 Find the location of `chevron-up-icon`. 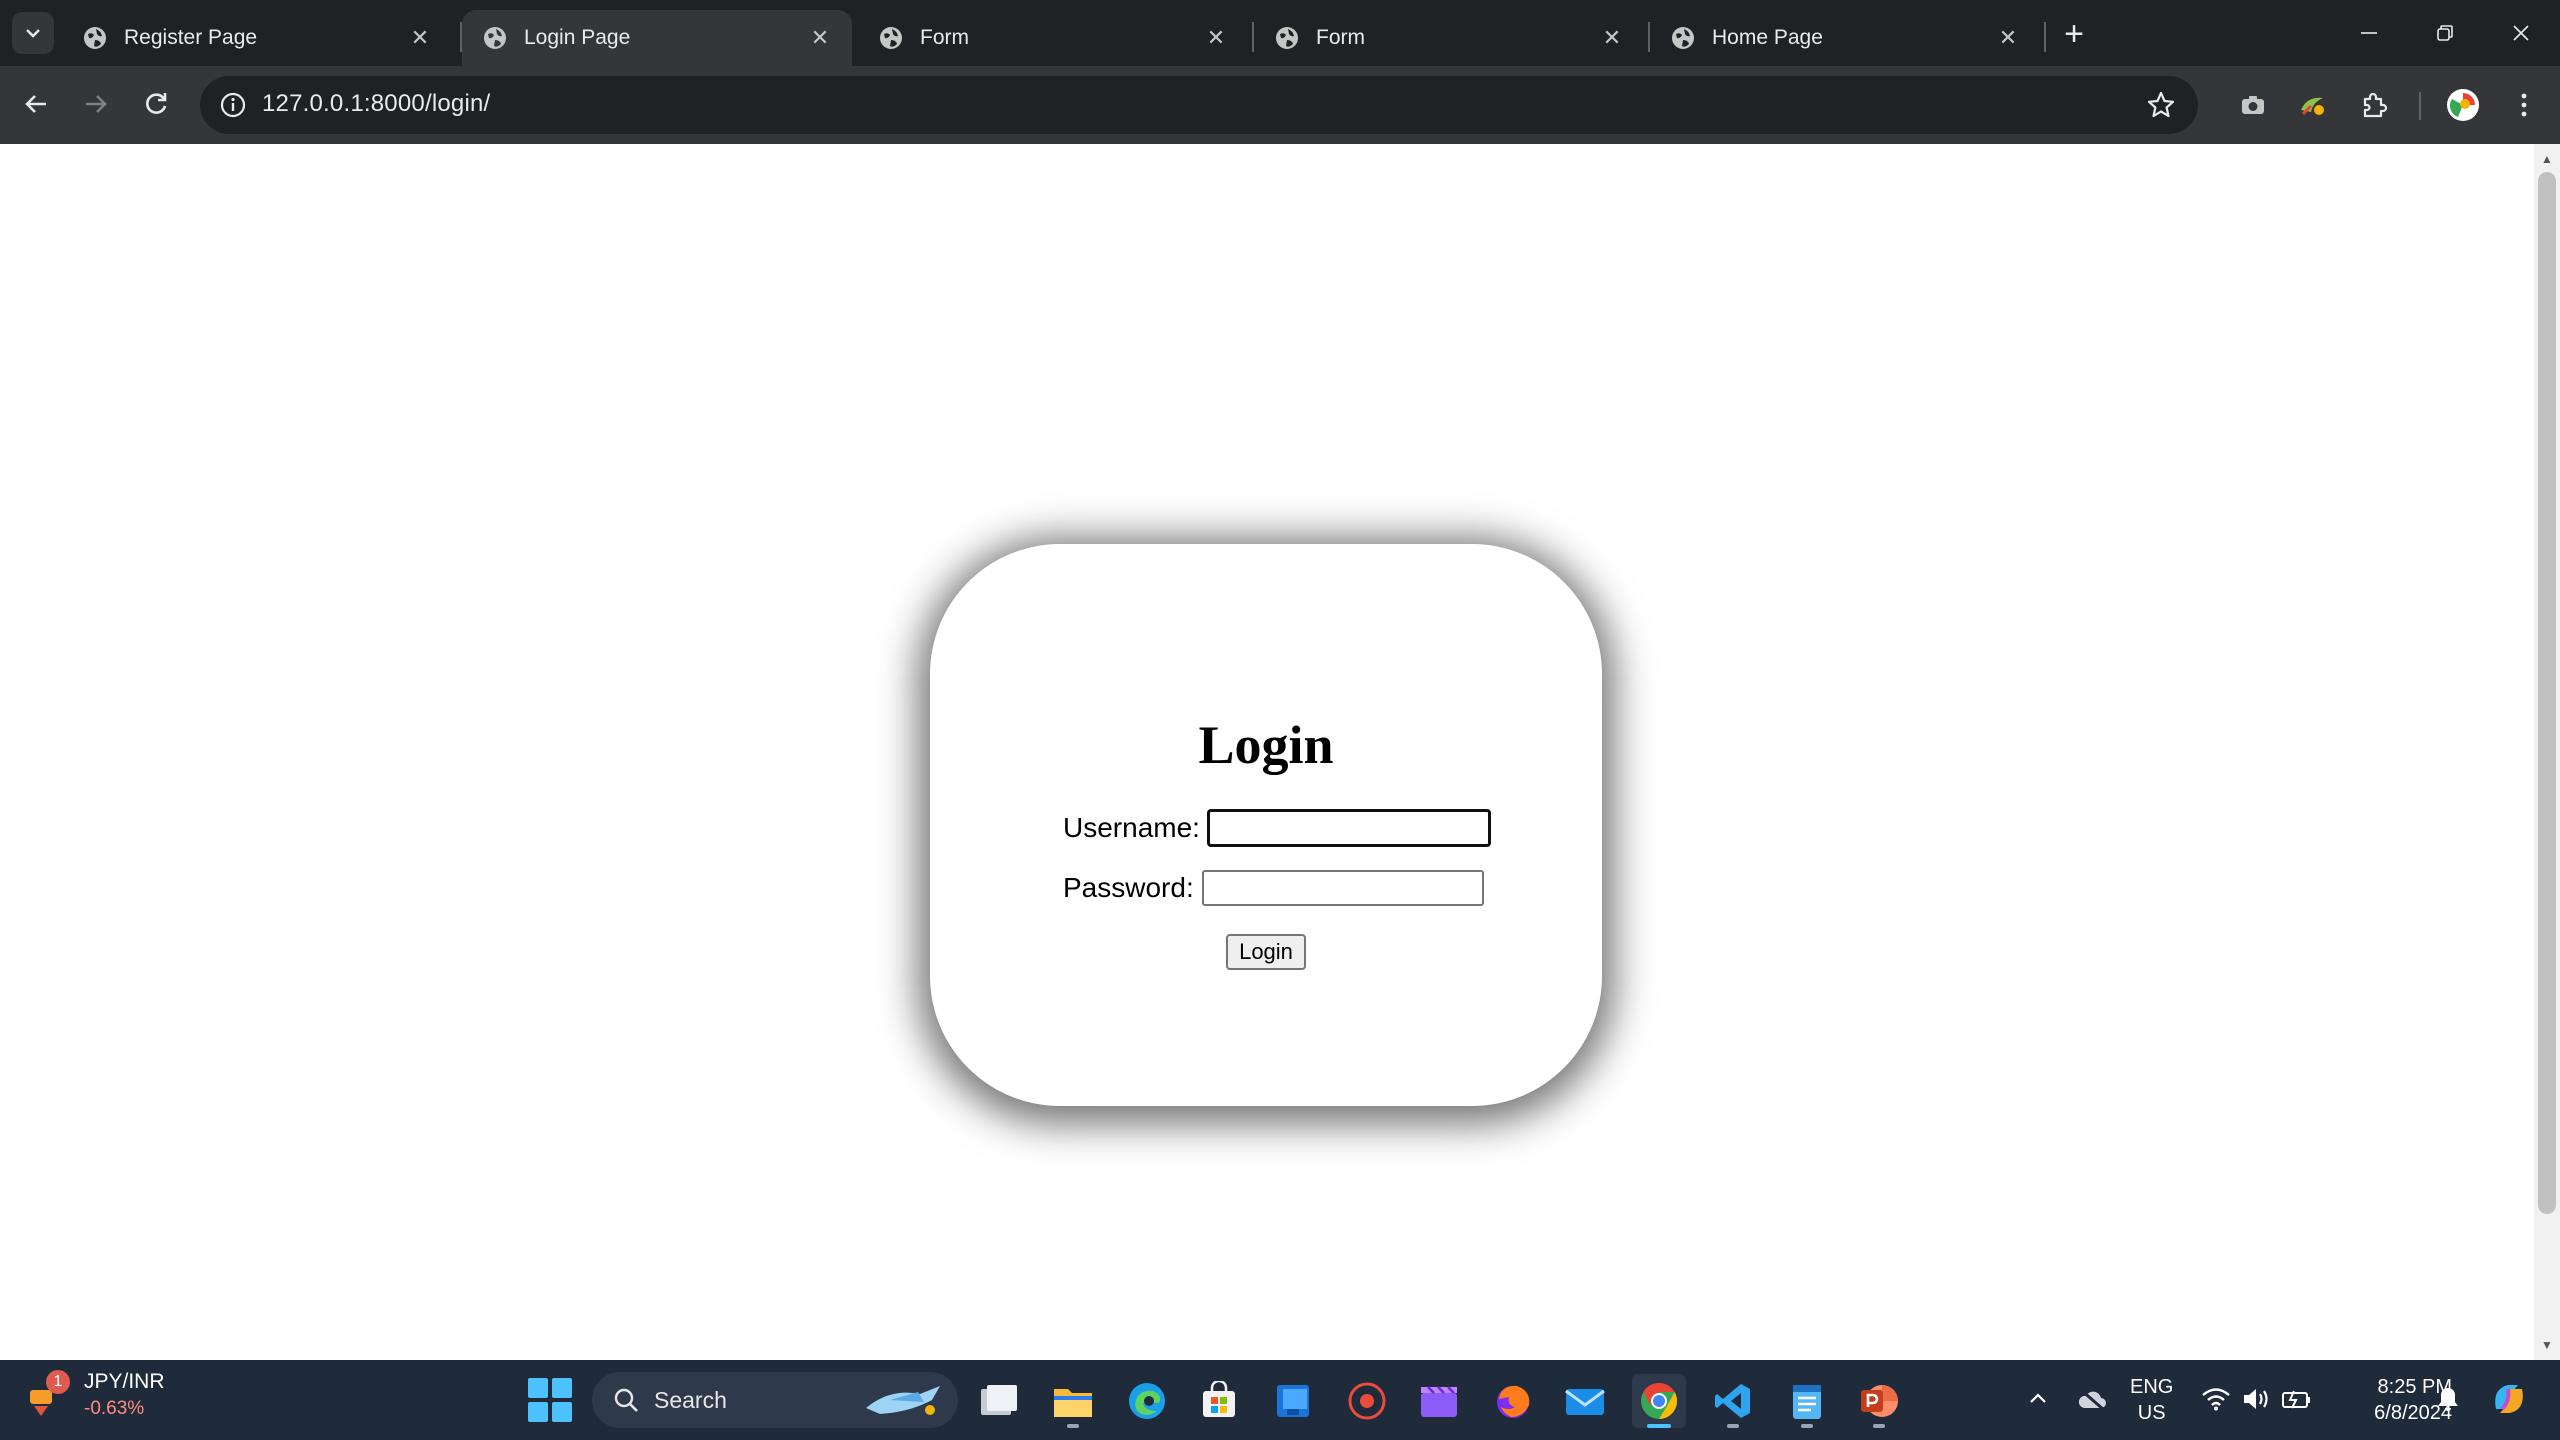

chevron-up-icon is located at coordinates (2038, 1398).